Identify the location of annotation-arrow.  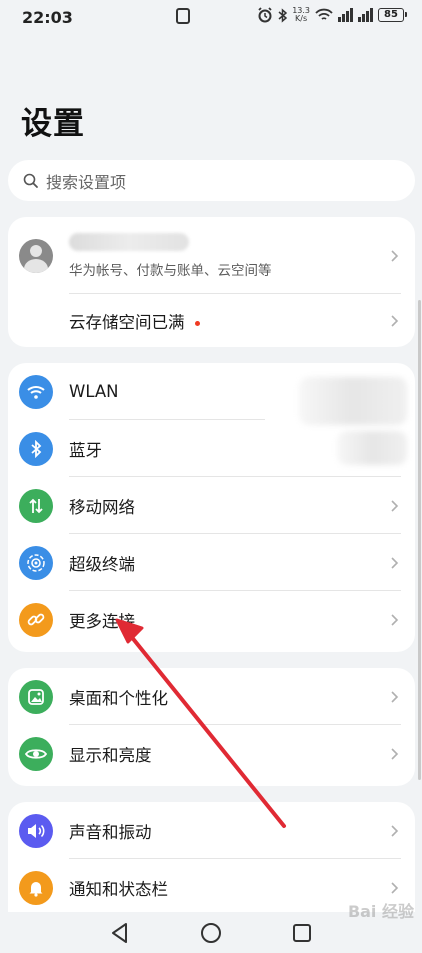
(200, 723).